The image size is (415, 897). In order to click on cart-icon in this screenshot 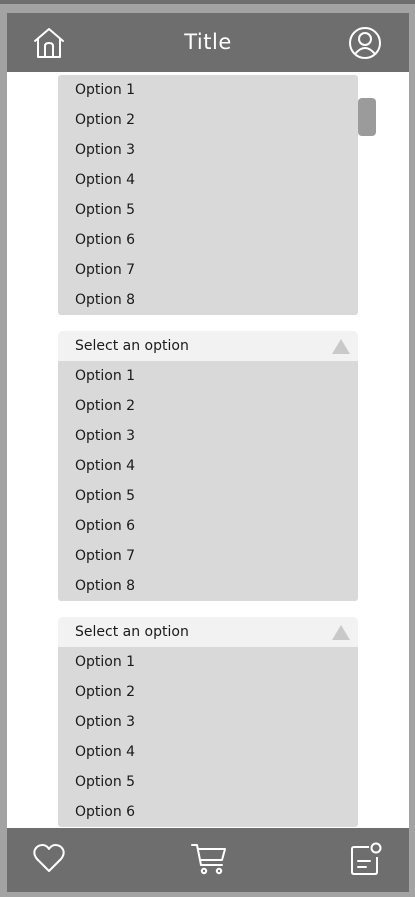, I will do `click(209, 859)`.